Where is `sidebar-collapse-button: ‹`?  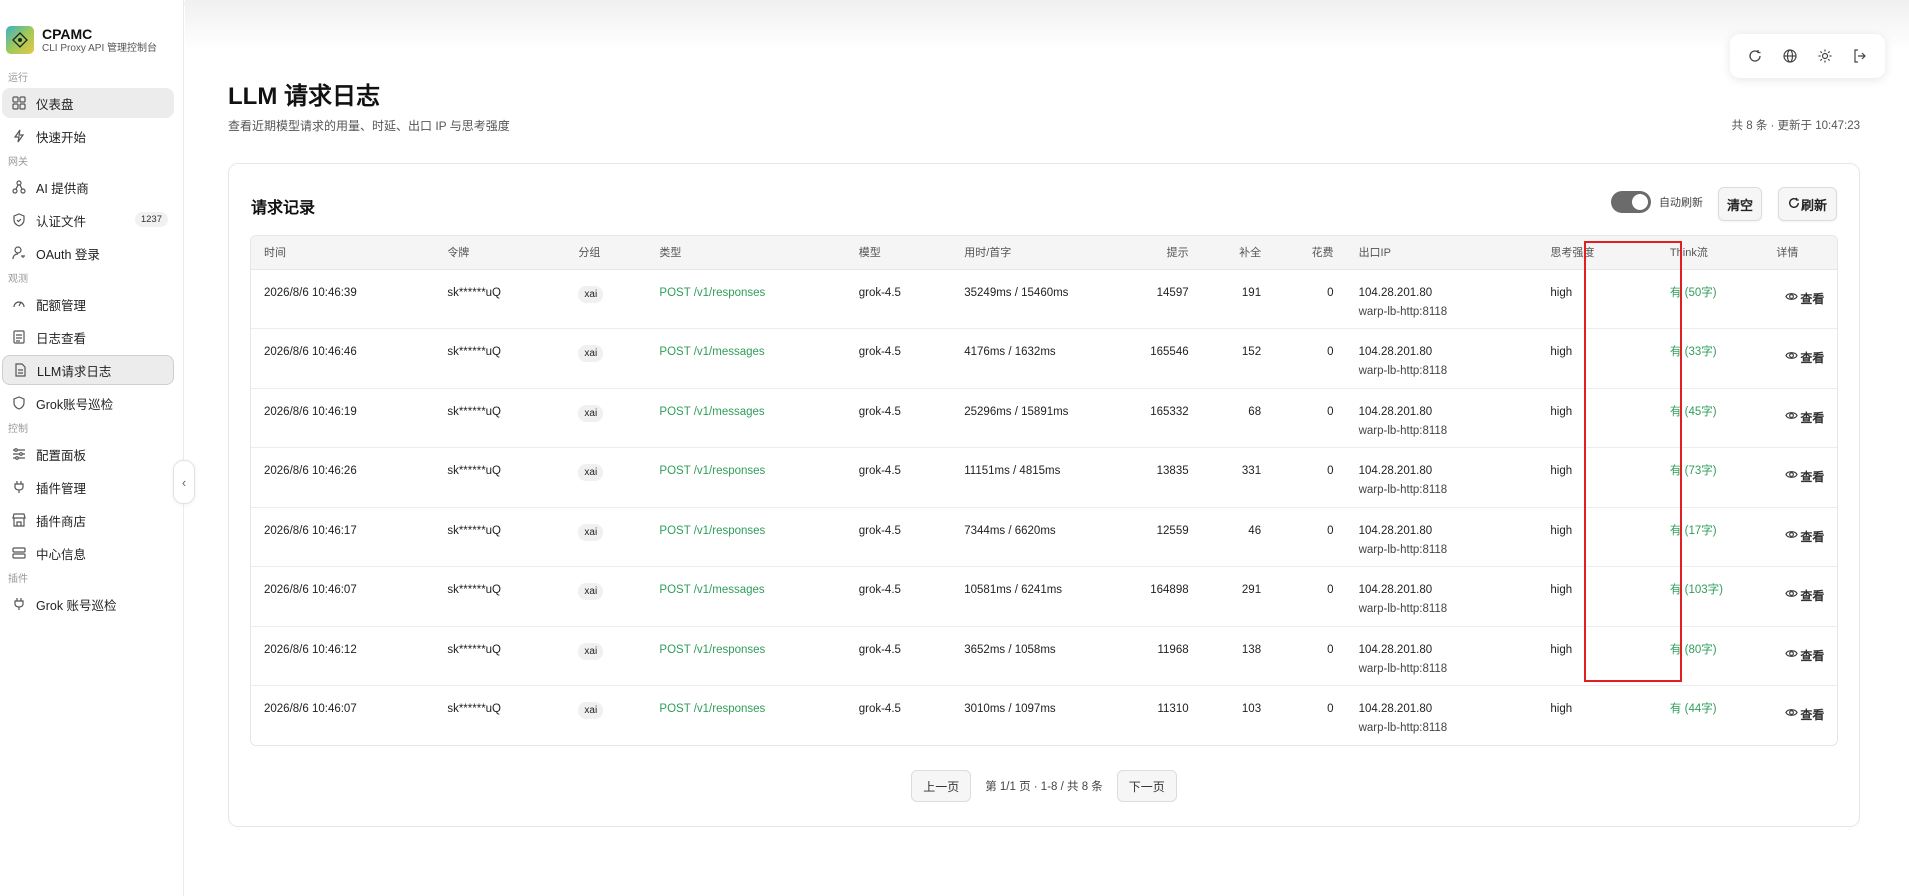
sidebar-collapse-button: ‹ is located at coordinates (184, 482).